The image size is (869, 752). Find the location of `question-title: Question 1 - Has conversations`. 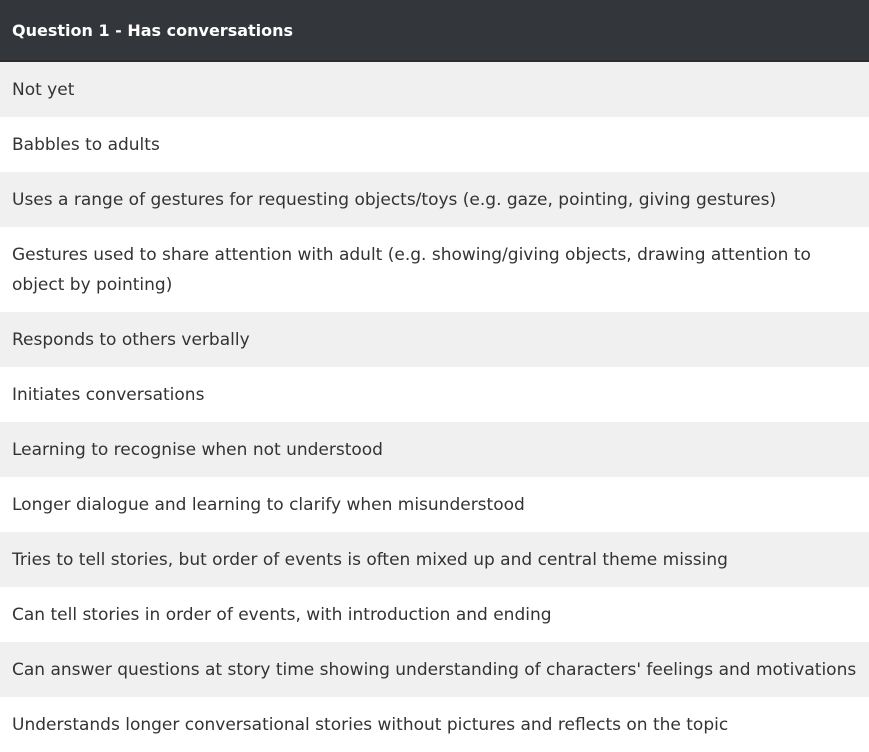

question-title: Question 1 - Has conversations is located at coordinates (153, 30).